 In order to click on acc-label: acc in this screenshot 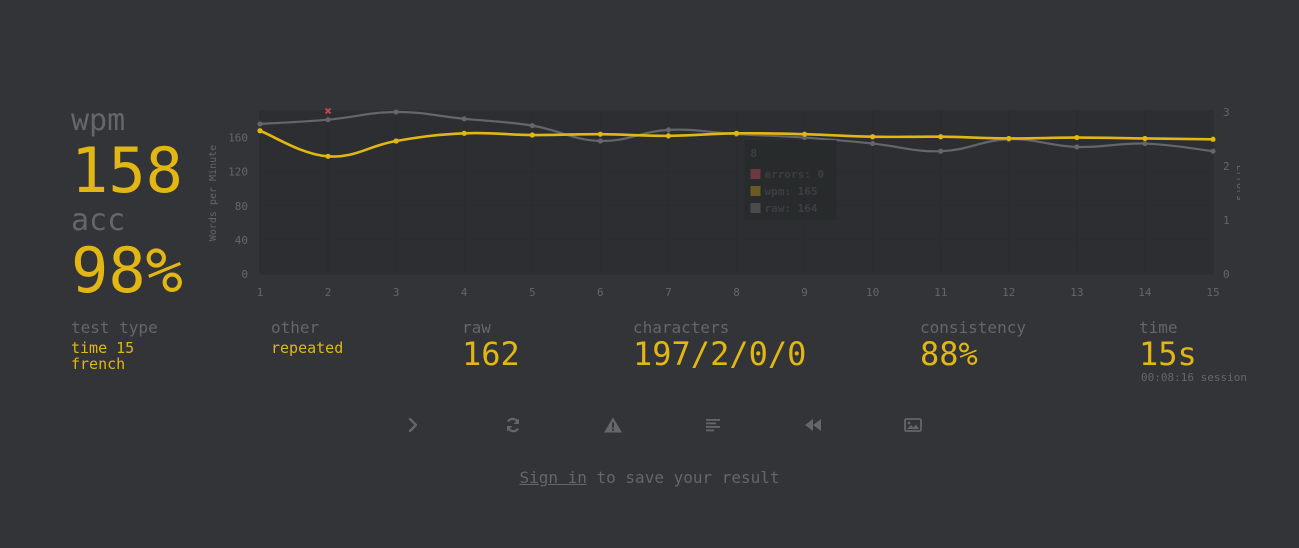, I will do `click(98, 220)`.